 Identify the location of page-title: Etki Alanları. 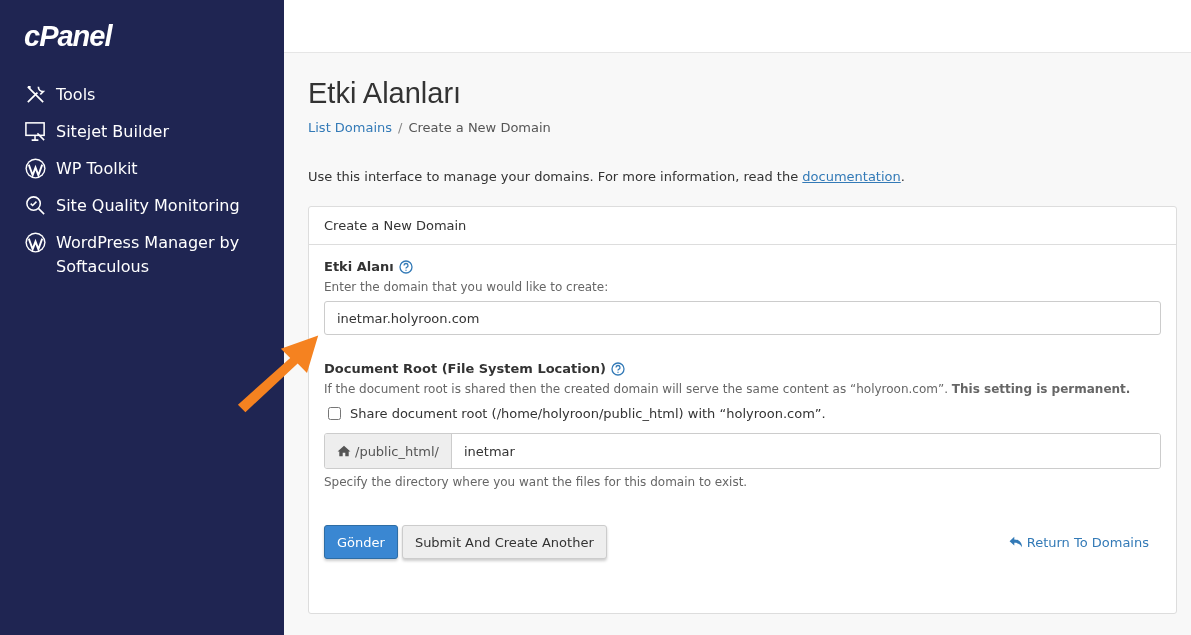
(385, 93).